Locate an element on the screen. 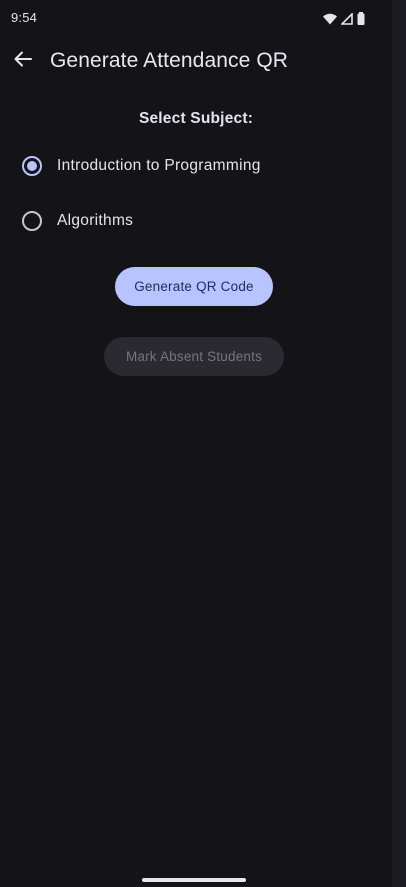  radio-button-unselected is located at coordinates (32, 221).